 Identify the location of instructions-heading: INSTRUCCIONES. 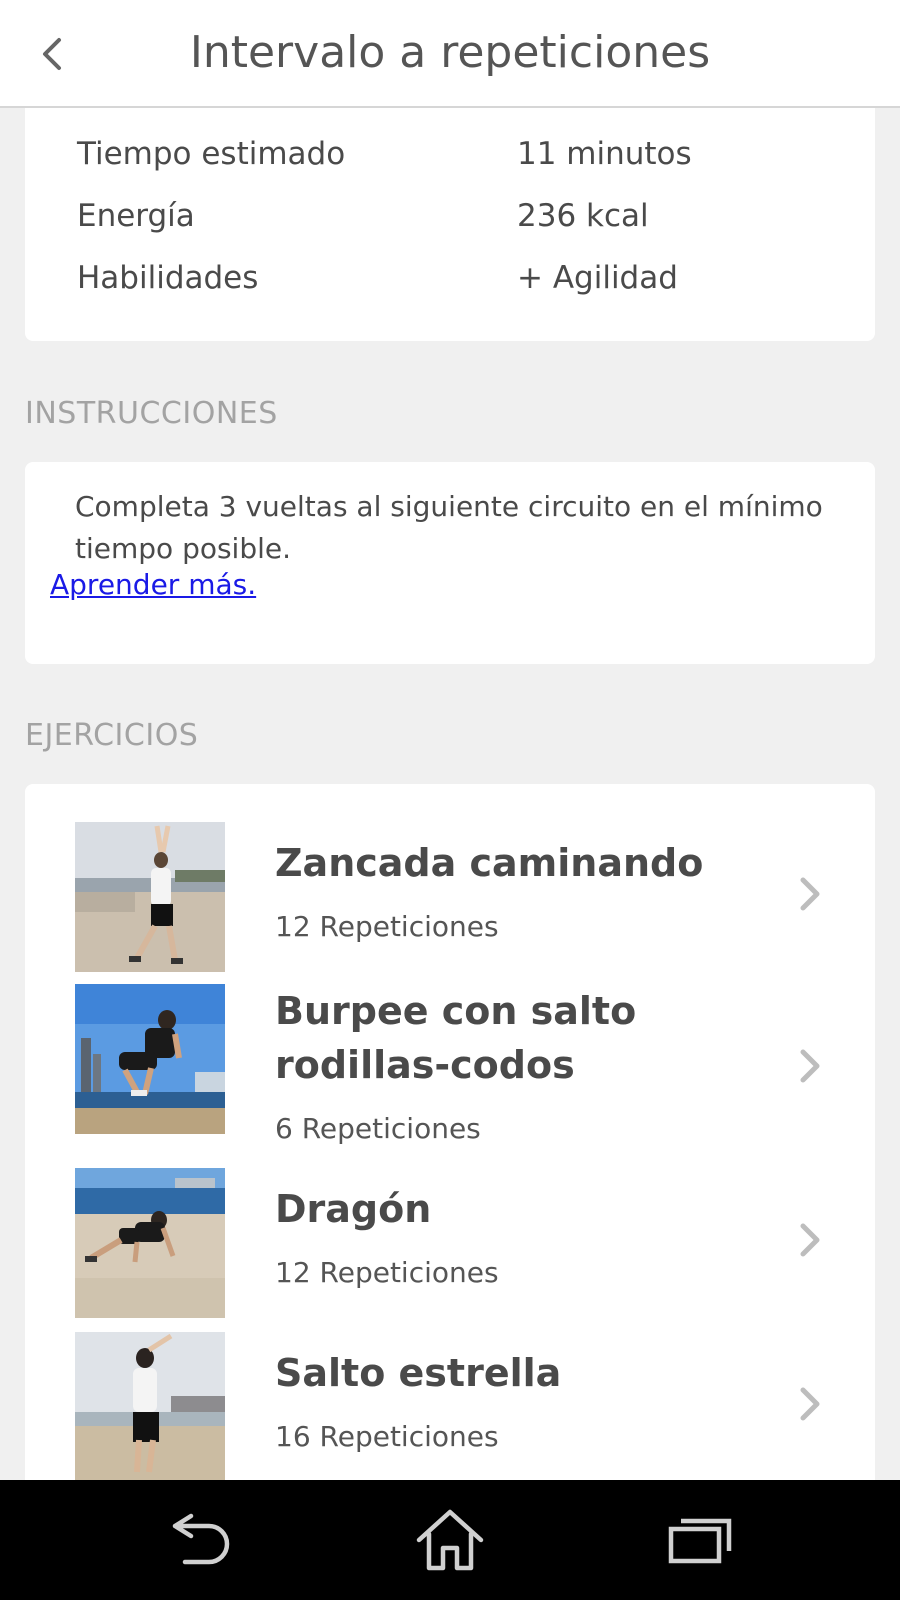
(151, 413).